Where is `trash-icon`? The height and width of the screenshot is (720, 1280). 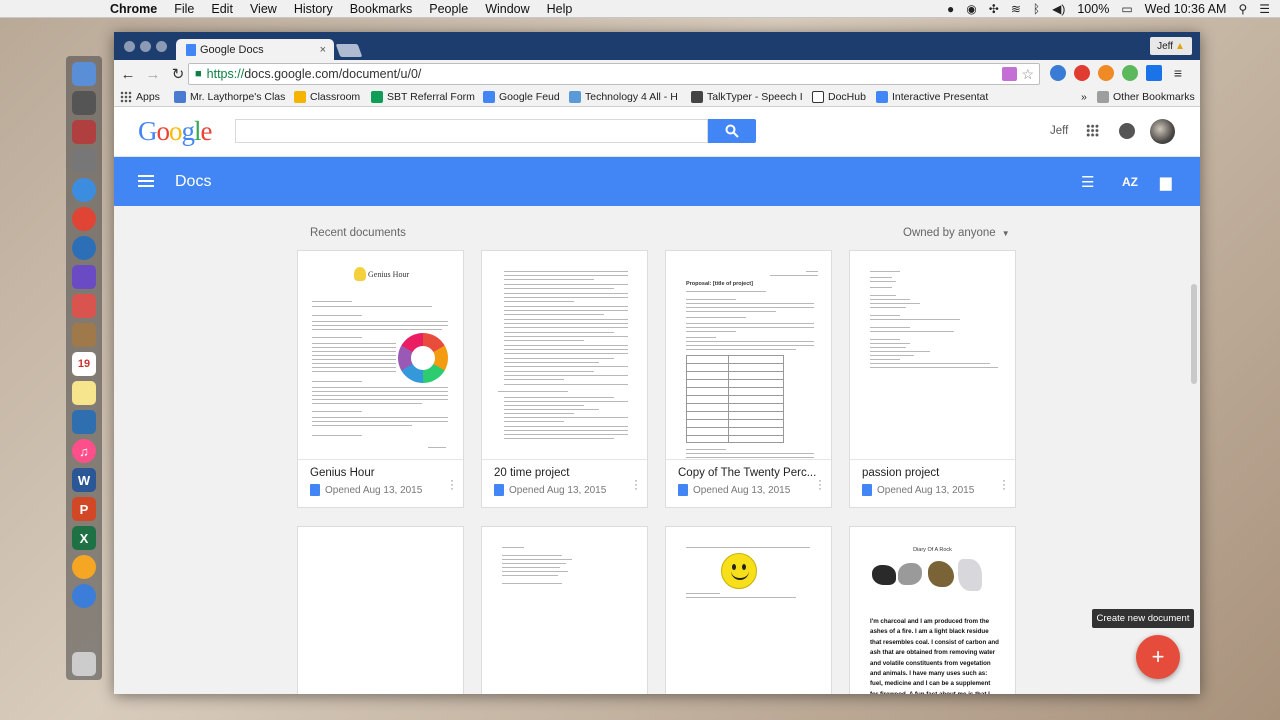 trash-icon is located at coordinates (84, 664).